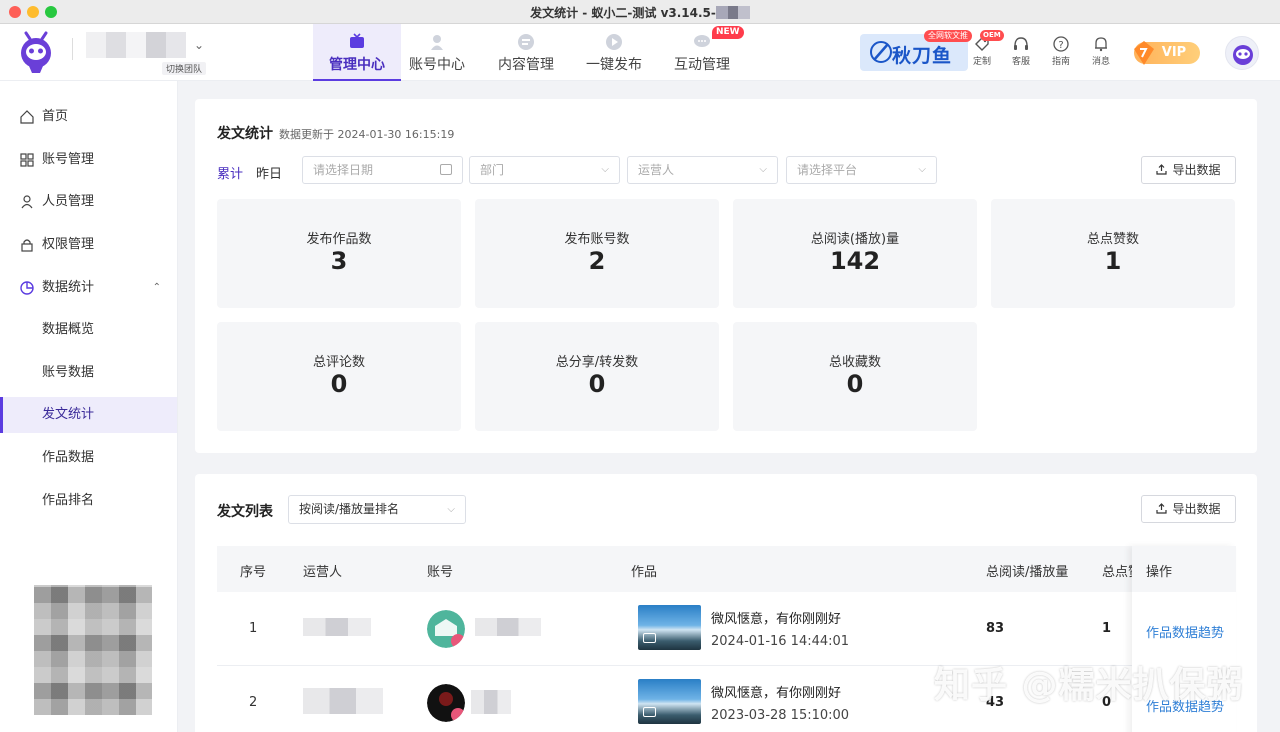 The height and width of the screenshot is (732, 1280). I want to click on messages-button: 消息, so click(1101, 51).